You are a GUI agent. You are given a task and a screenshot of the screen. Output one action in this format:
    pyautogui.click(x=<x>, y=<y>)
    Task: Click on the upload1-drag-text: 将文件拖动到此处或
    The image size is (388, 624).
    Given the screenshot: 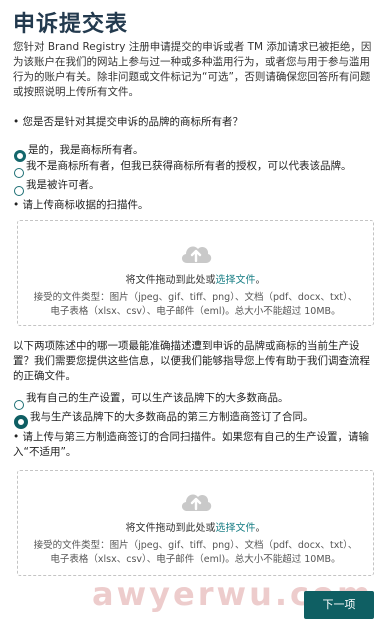 What is the action you would take?
    pyautogui.click(x=170, y=280)
    